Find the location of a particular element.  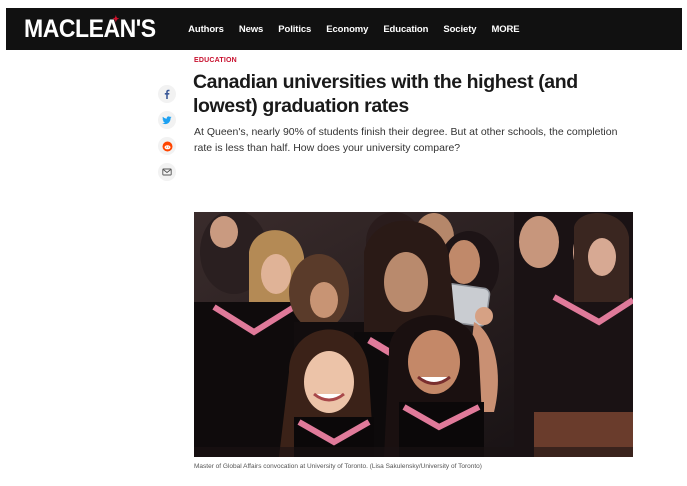

twitter-share-button is located at coordinates (167, 120).